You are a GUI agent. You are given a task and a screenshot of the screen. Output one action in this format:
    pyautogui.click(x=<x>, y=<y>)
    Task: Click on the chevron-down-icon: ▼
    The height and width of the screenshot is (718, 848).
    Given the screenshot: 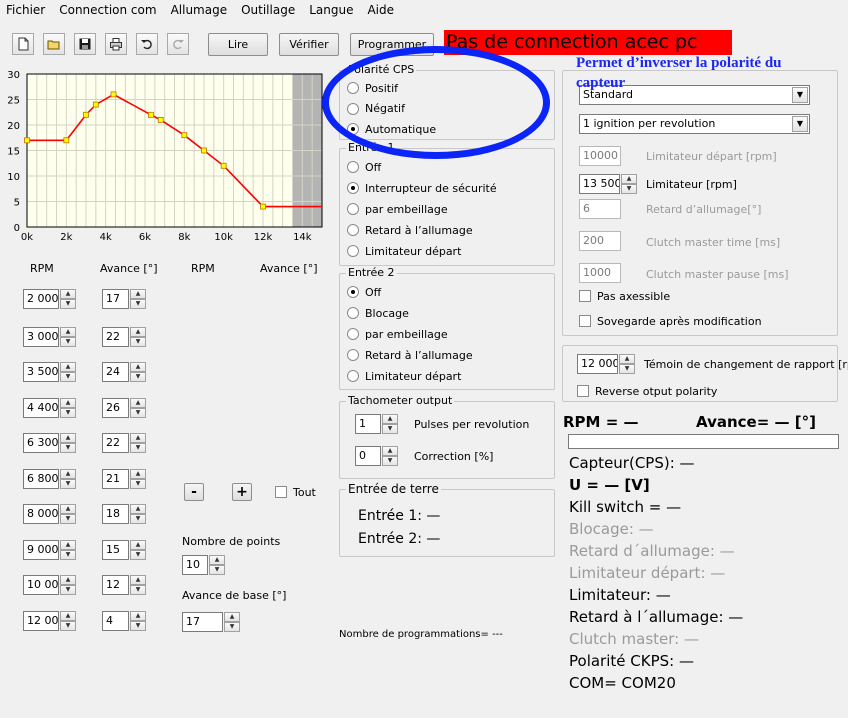 What is the action you would take?
    pyautogui.click(x=800, y=124)
    